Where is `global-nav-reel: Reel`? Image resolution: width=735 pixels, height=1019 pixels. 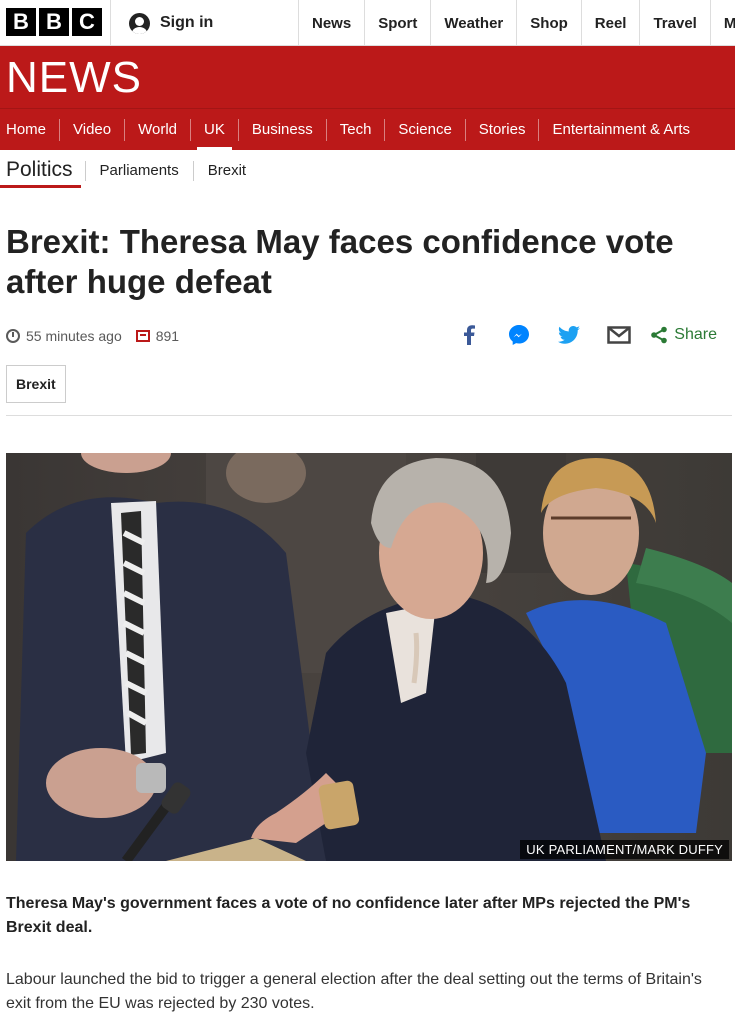
global-nav-reel: Reel is located at coordinates (610, 23).